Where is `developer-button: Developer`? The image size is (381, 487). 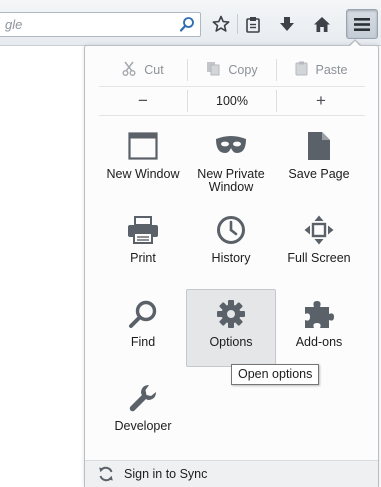 developer-button: Developer is located at coordinates (143, 412).